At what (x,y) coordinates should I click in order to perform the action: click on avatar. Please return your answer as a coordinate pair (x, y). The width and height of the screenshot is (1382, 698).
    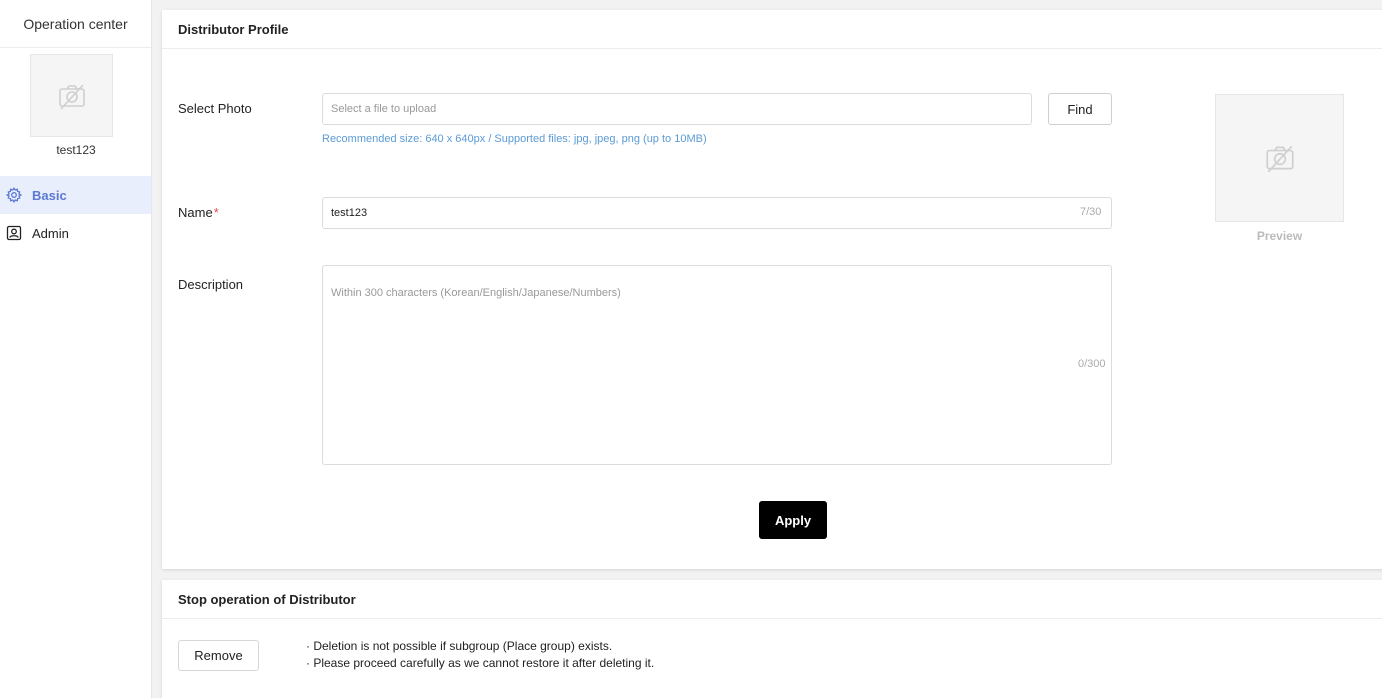
    Looking at the image, I should click on (71, 95).